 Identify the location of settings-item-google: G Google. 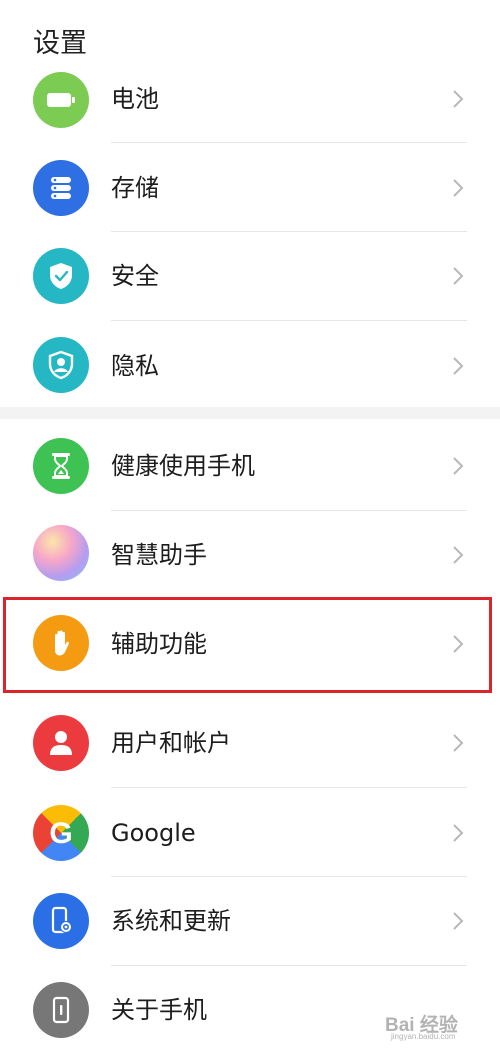
(250, 832).